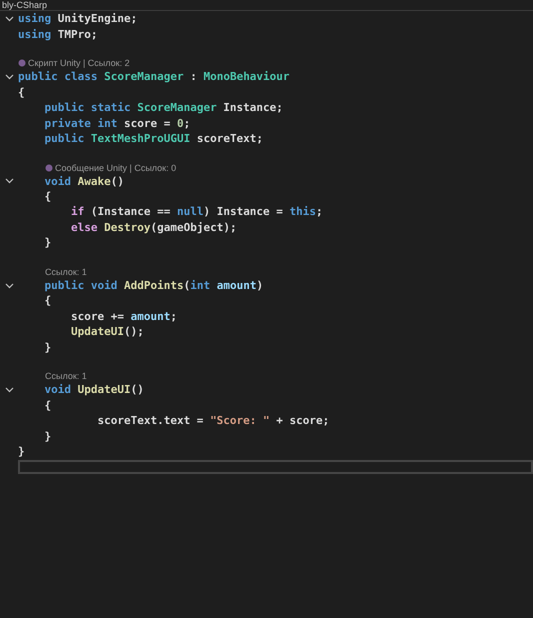  I want to click on tab-title: bly-CSharp, so click(24, 5).